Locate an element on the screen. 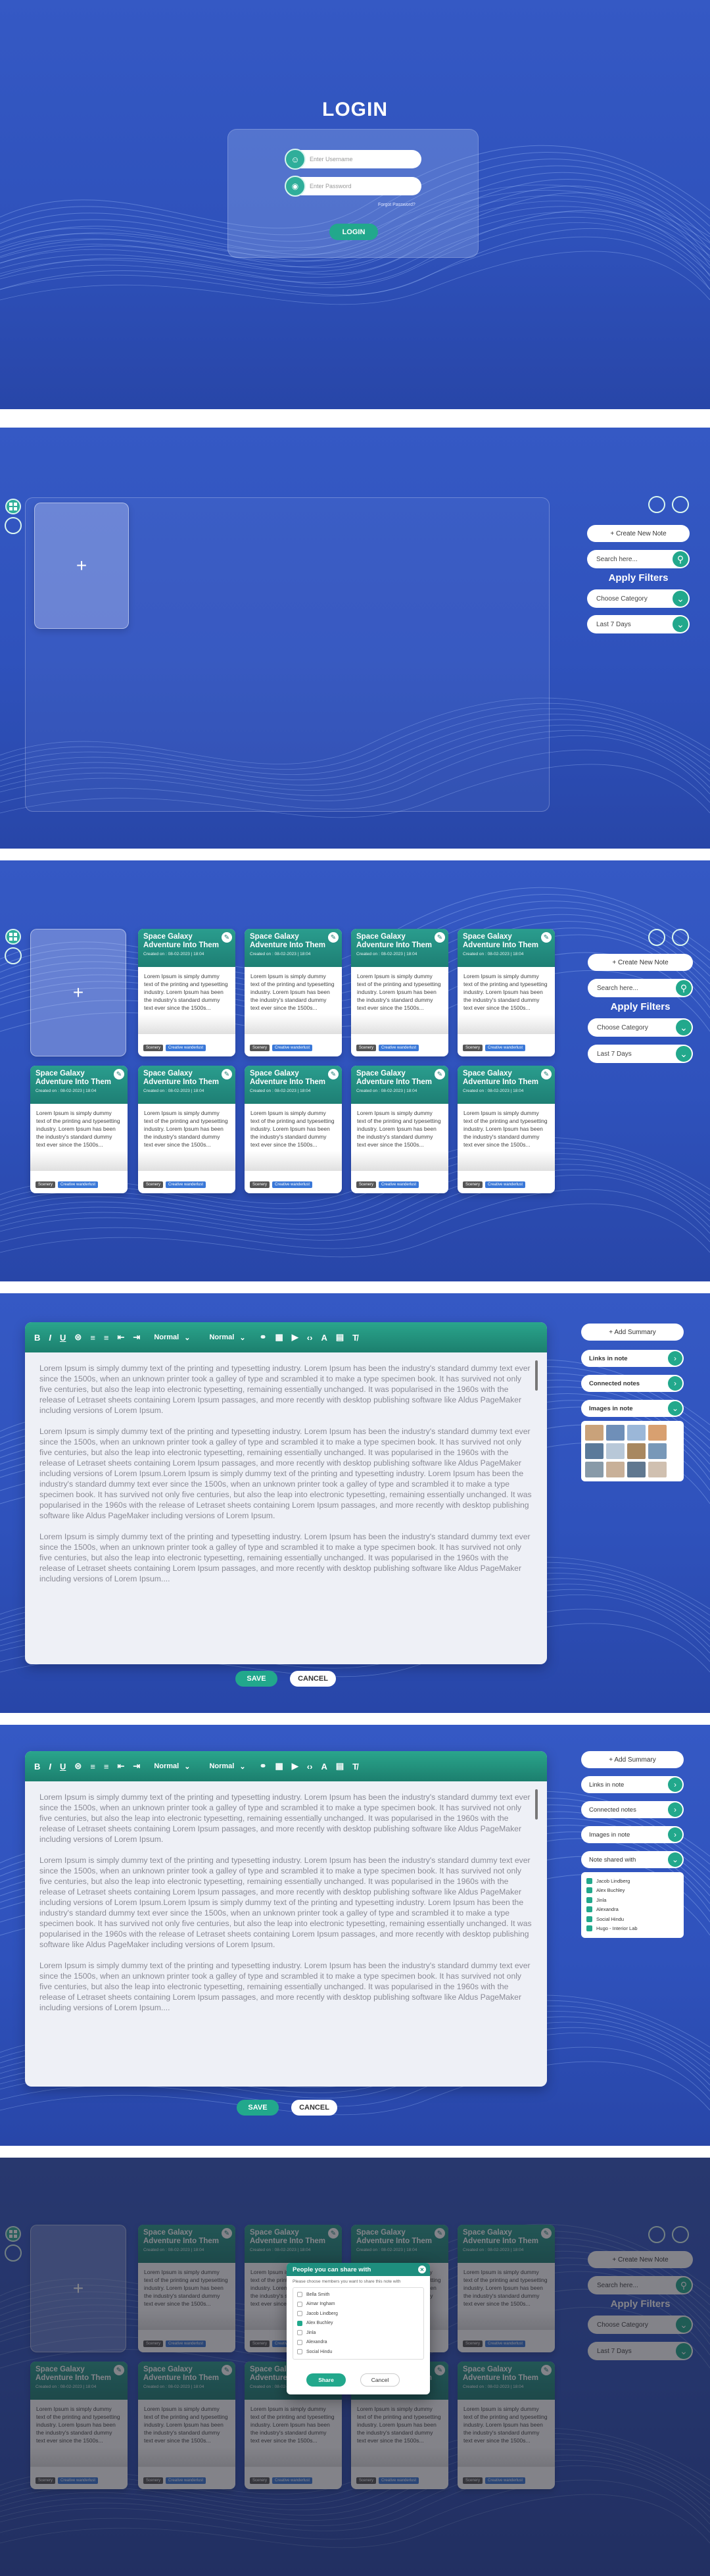 The width and height of the screenshot is (710, 2576). person-item: Social Hindu is located at coordinates (358, 2352).